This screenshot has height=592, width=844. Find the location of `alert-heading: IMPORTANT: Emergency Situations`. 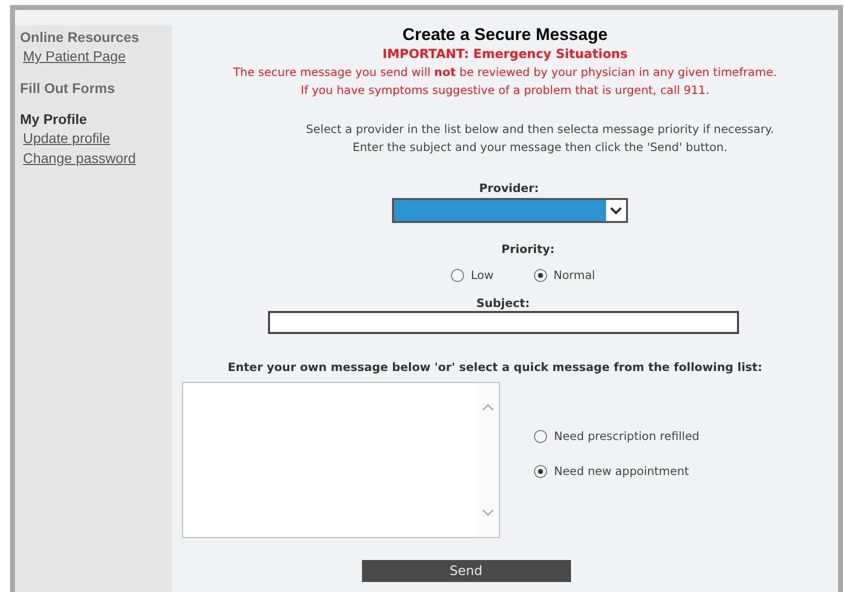

alert-heading: IMPORTANT: Emergency Situations is located at coordinates (505, 54).